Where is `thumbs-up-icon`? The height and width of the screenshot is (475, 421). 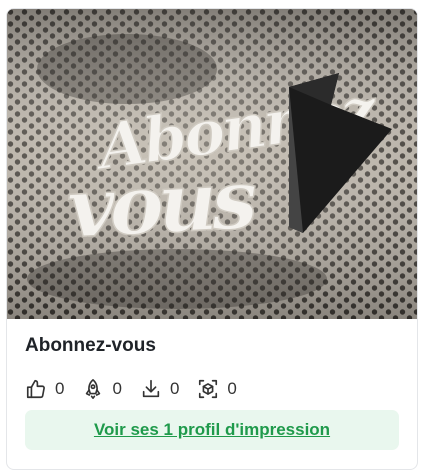
thumbs-up-icon is located at coordinates (36, 389).